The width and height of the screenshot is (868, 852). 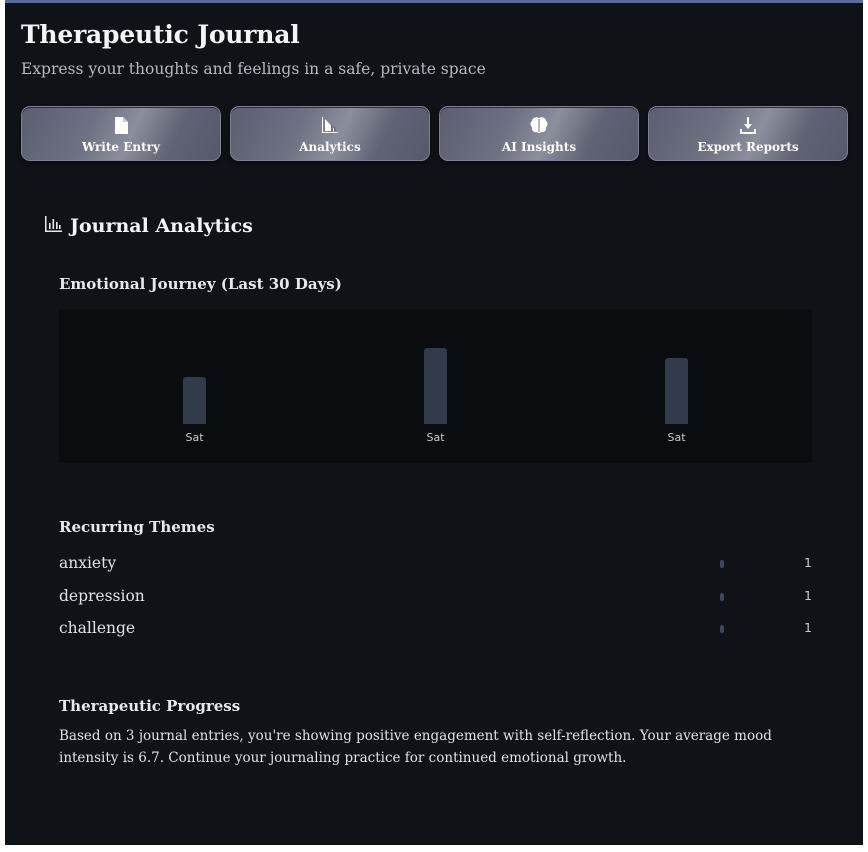 I want to click on tab-ai-insights: AI Insights, so click(x=539, y=133).